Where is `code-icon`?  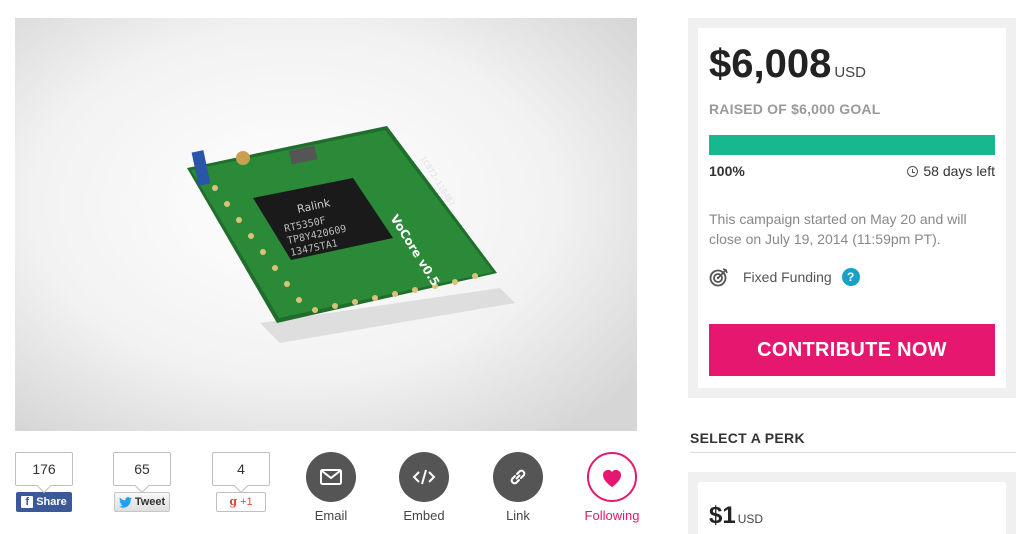
code-icon is located at coordinates (424, 477).